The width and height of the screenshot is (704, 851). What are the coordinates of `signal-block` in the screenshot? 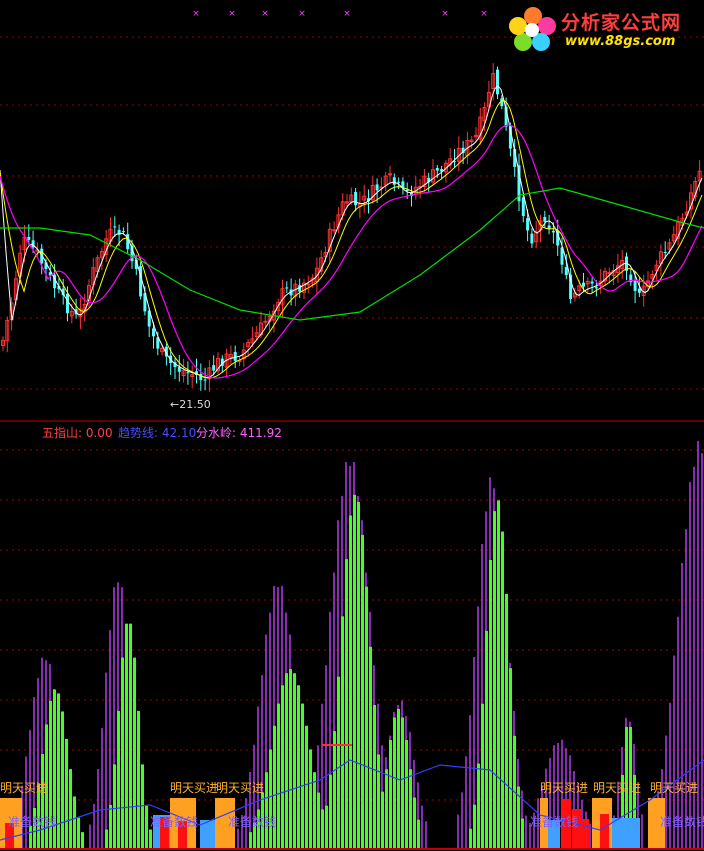 It's located at (626, 833).